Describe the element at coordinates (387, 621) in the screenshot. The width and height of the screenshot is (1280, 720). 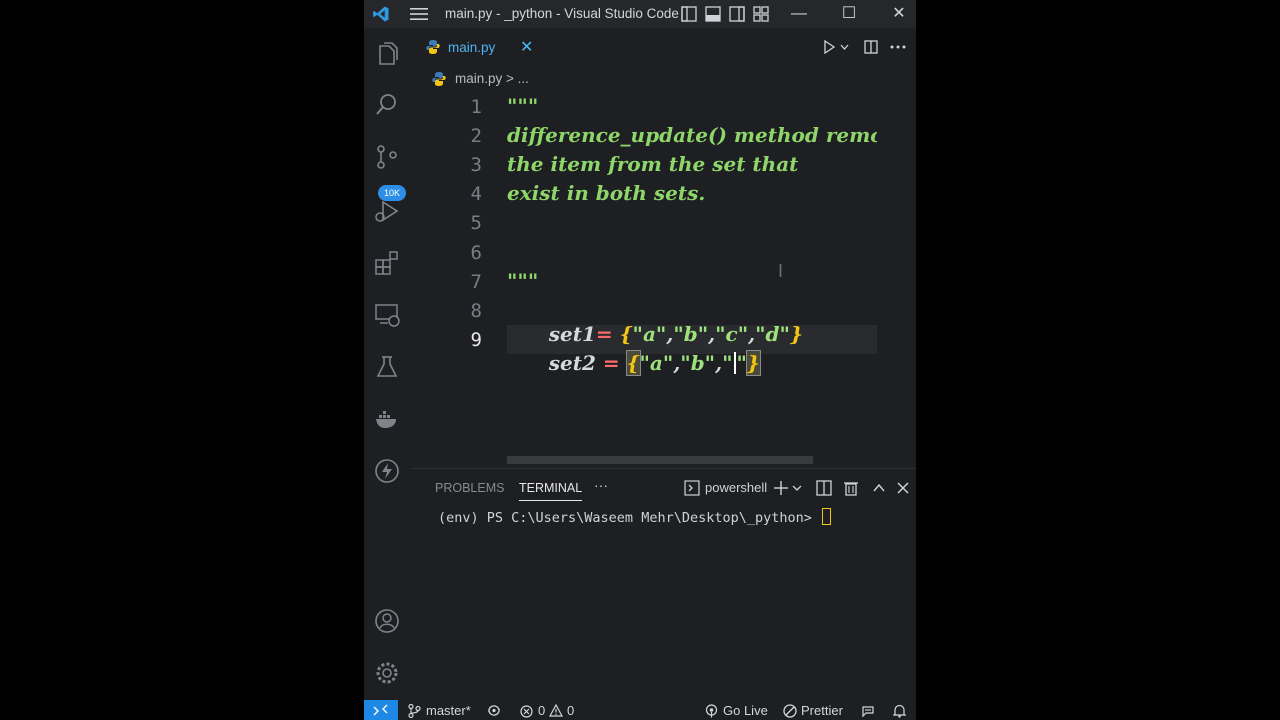
I see `accounts-icon` at that location.